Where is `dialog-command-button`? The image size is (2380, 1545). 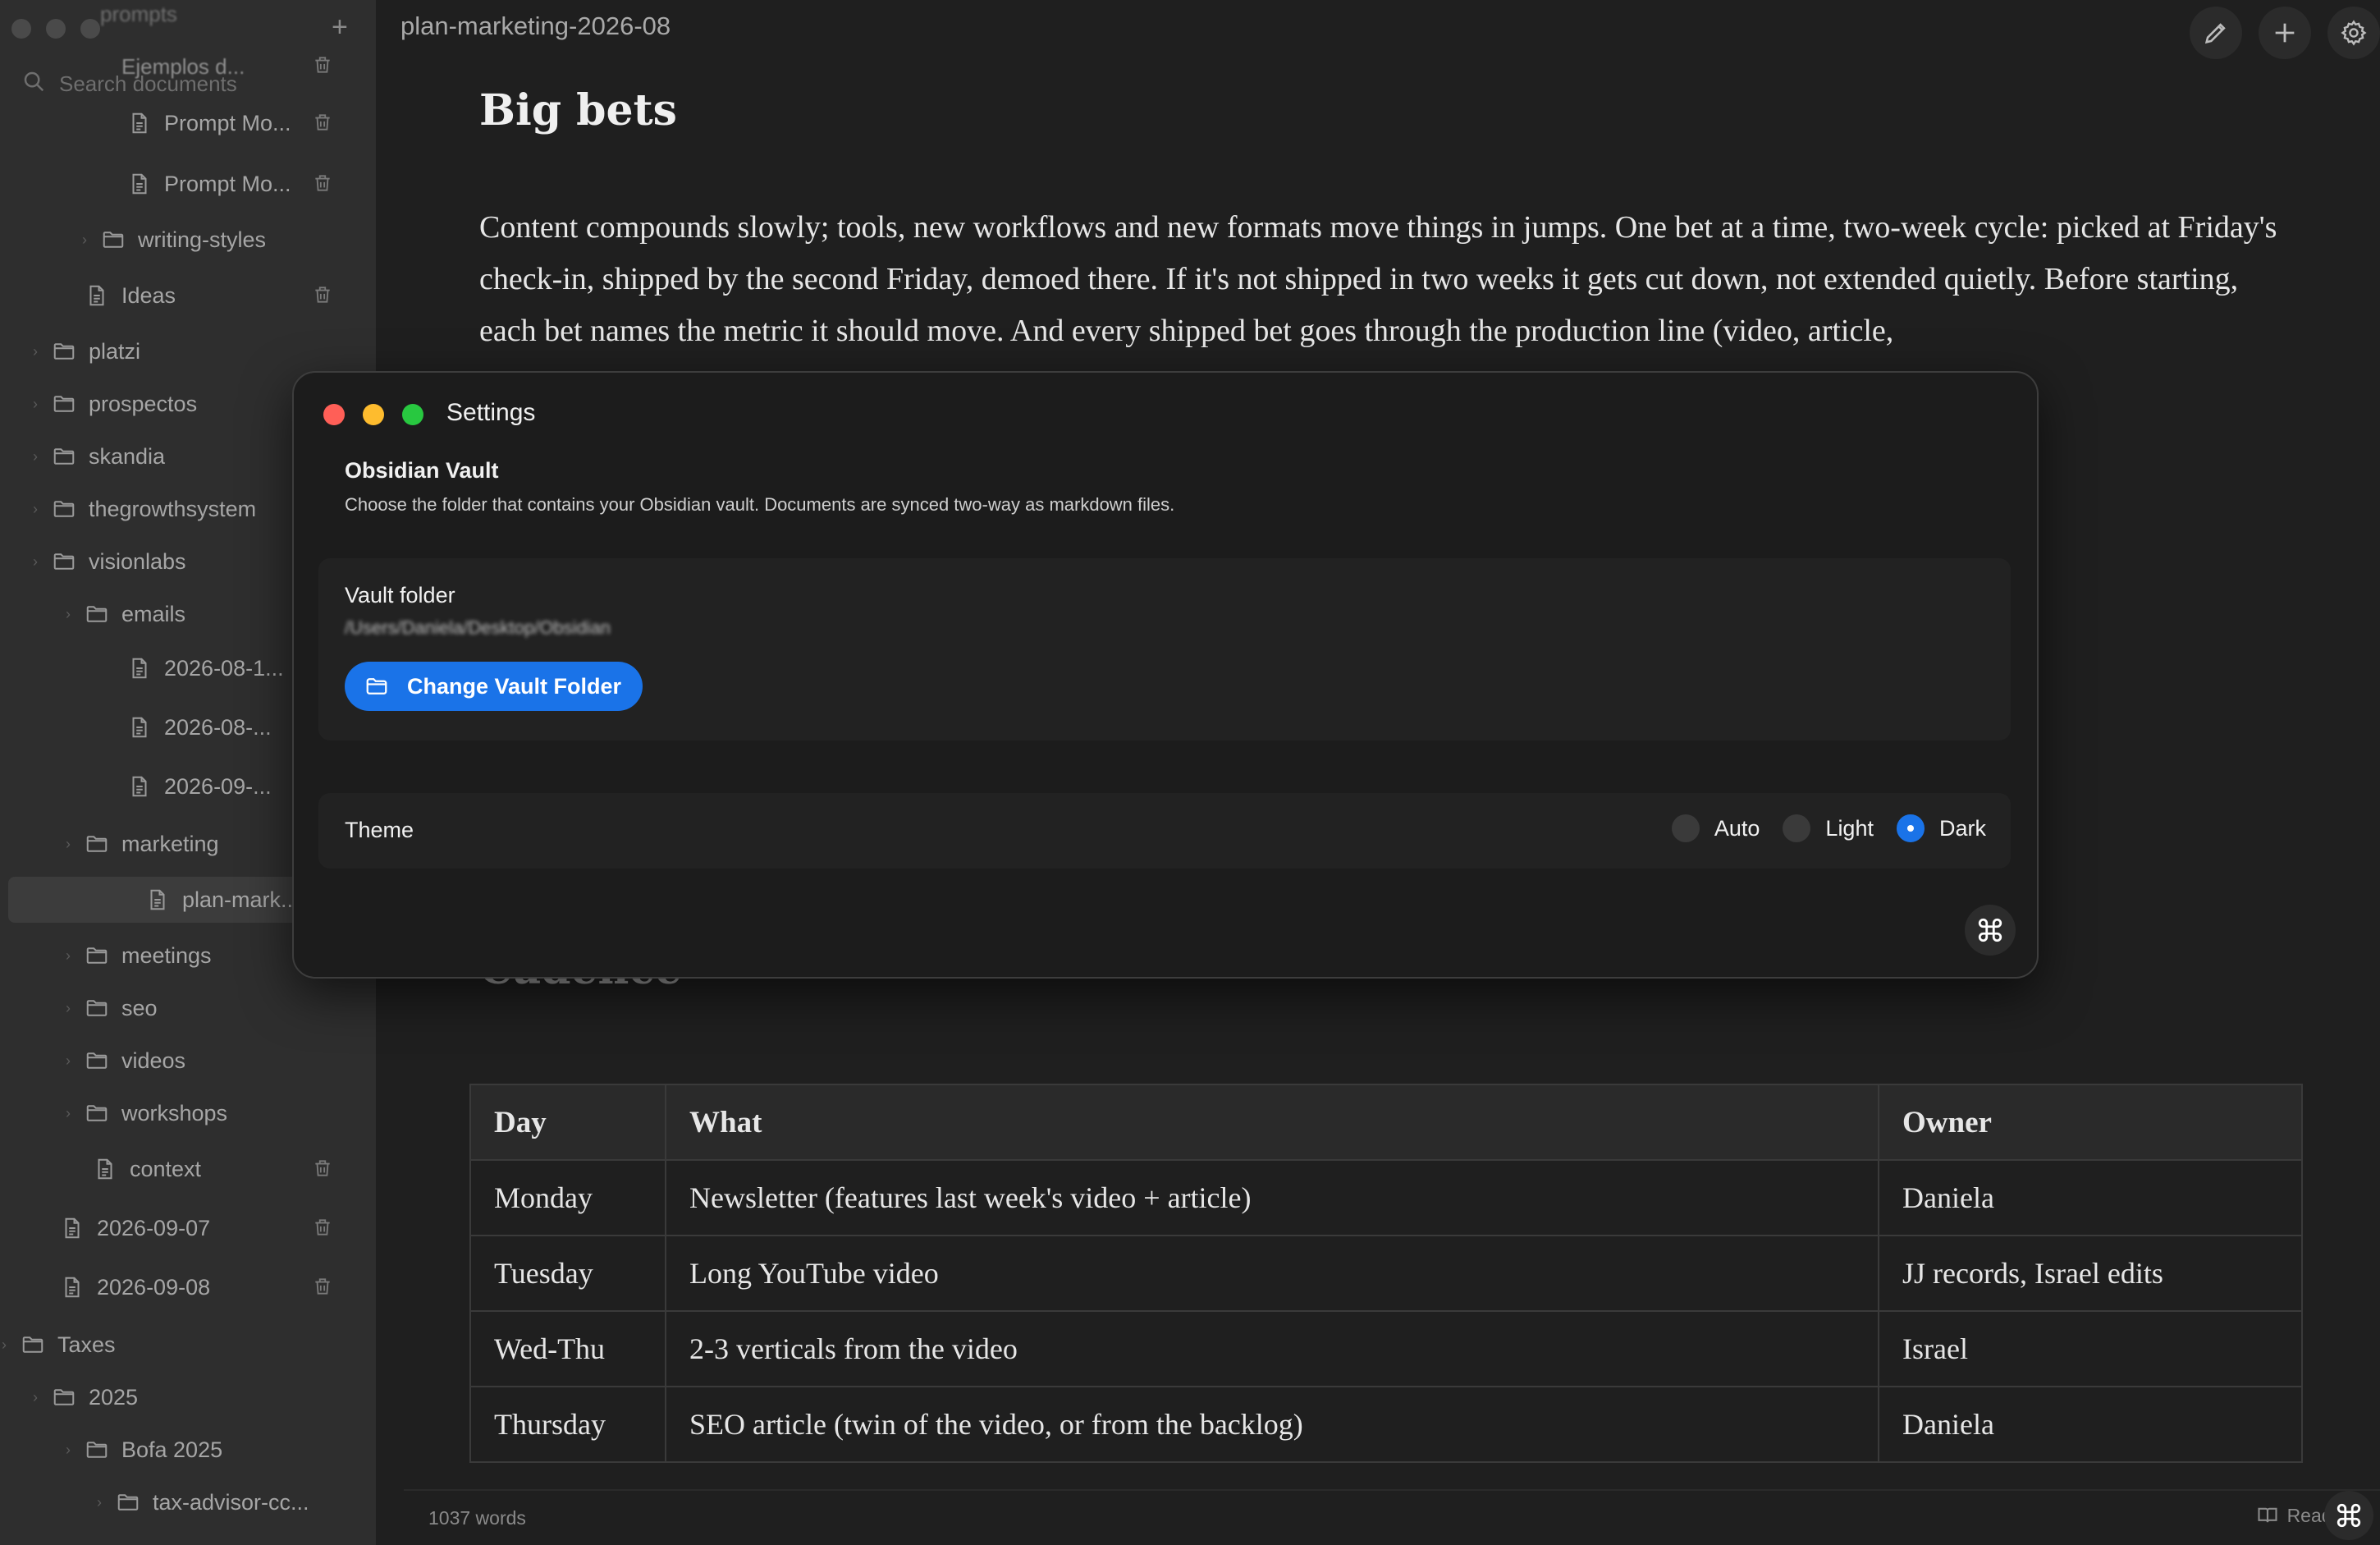 dialog-command-button is located at coordinates (1990, 931).